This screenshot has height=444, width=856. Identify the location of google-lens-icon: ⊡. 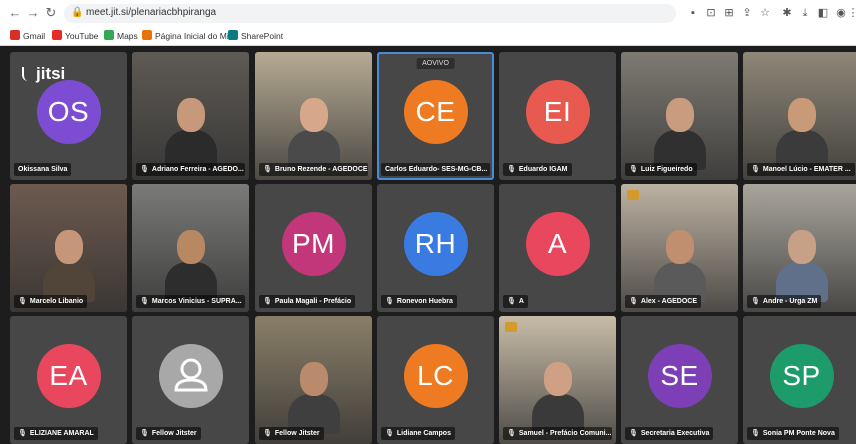
(711, 13).